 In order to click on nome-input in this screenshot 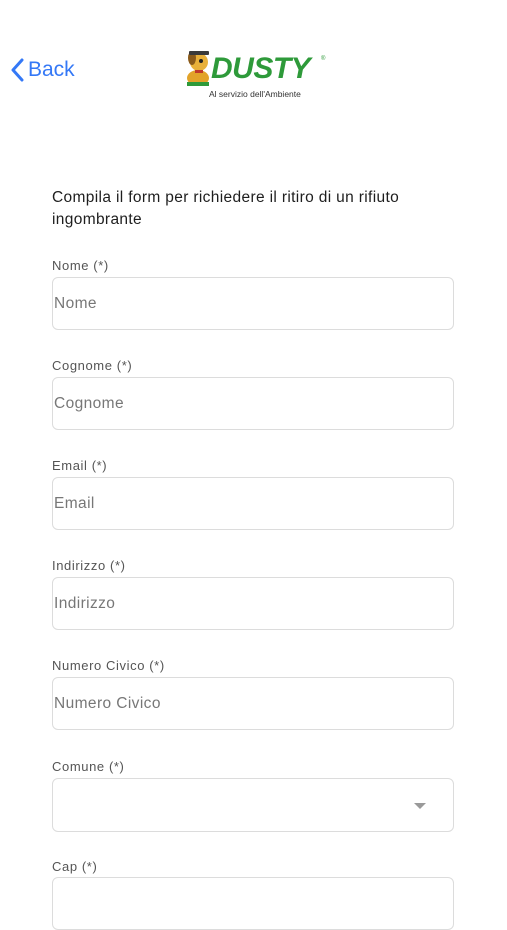, I will do `click(253, 303)`.